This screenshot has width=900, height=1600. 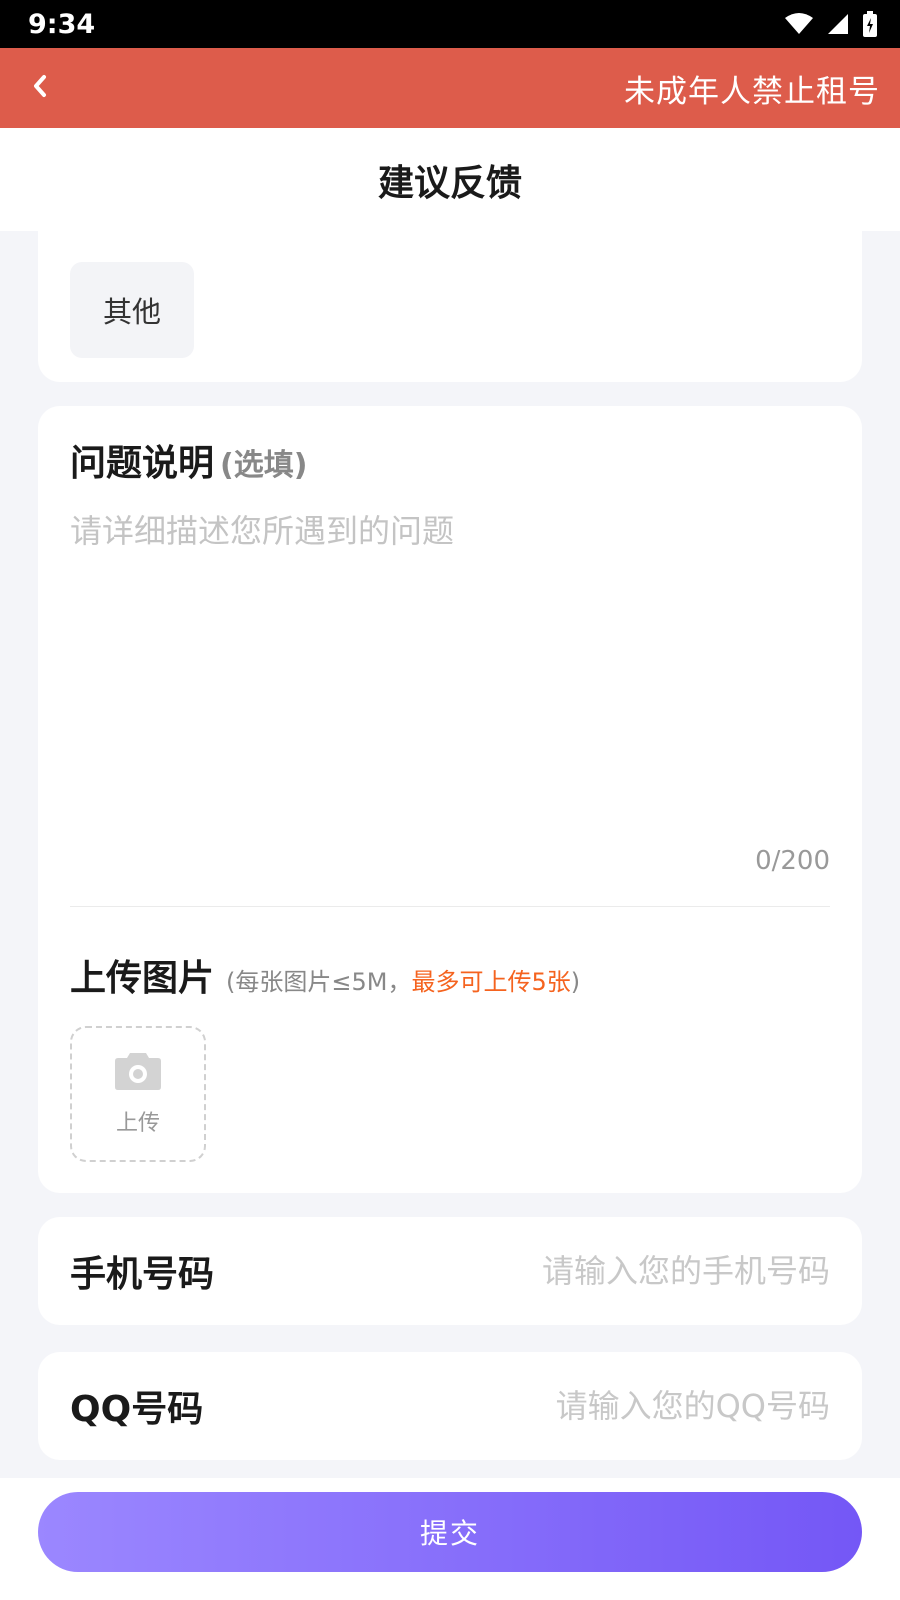 What do you see at coordinates (491, 982) in the screenshot?
I see `upload-note-limit: 最多可上传5张` at bounding box center [491, 982].